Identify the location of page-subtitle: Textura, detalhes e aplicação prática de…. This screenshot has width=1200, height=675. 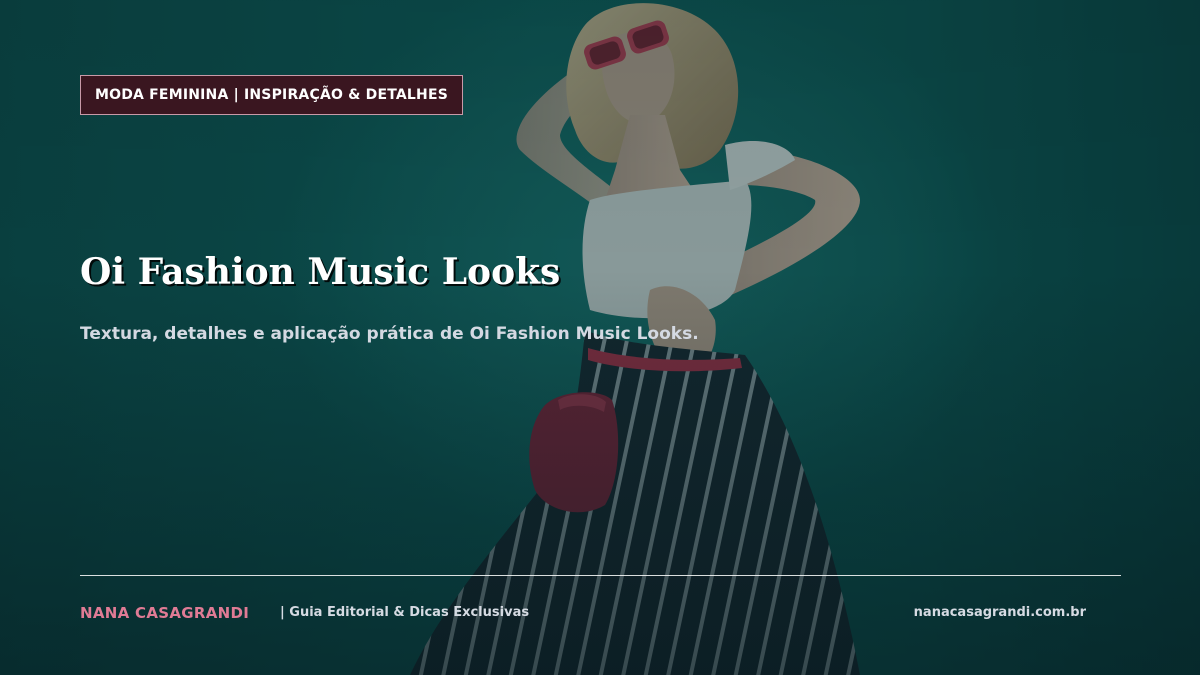
(389, 334).